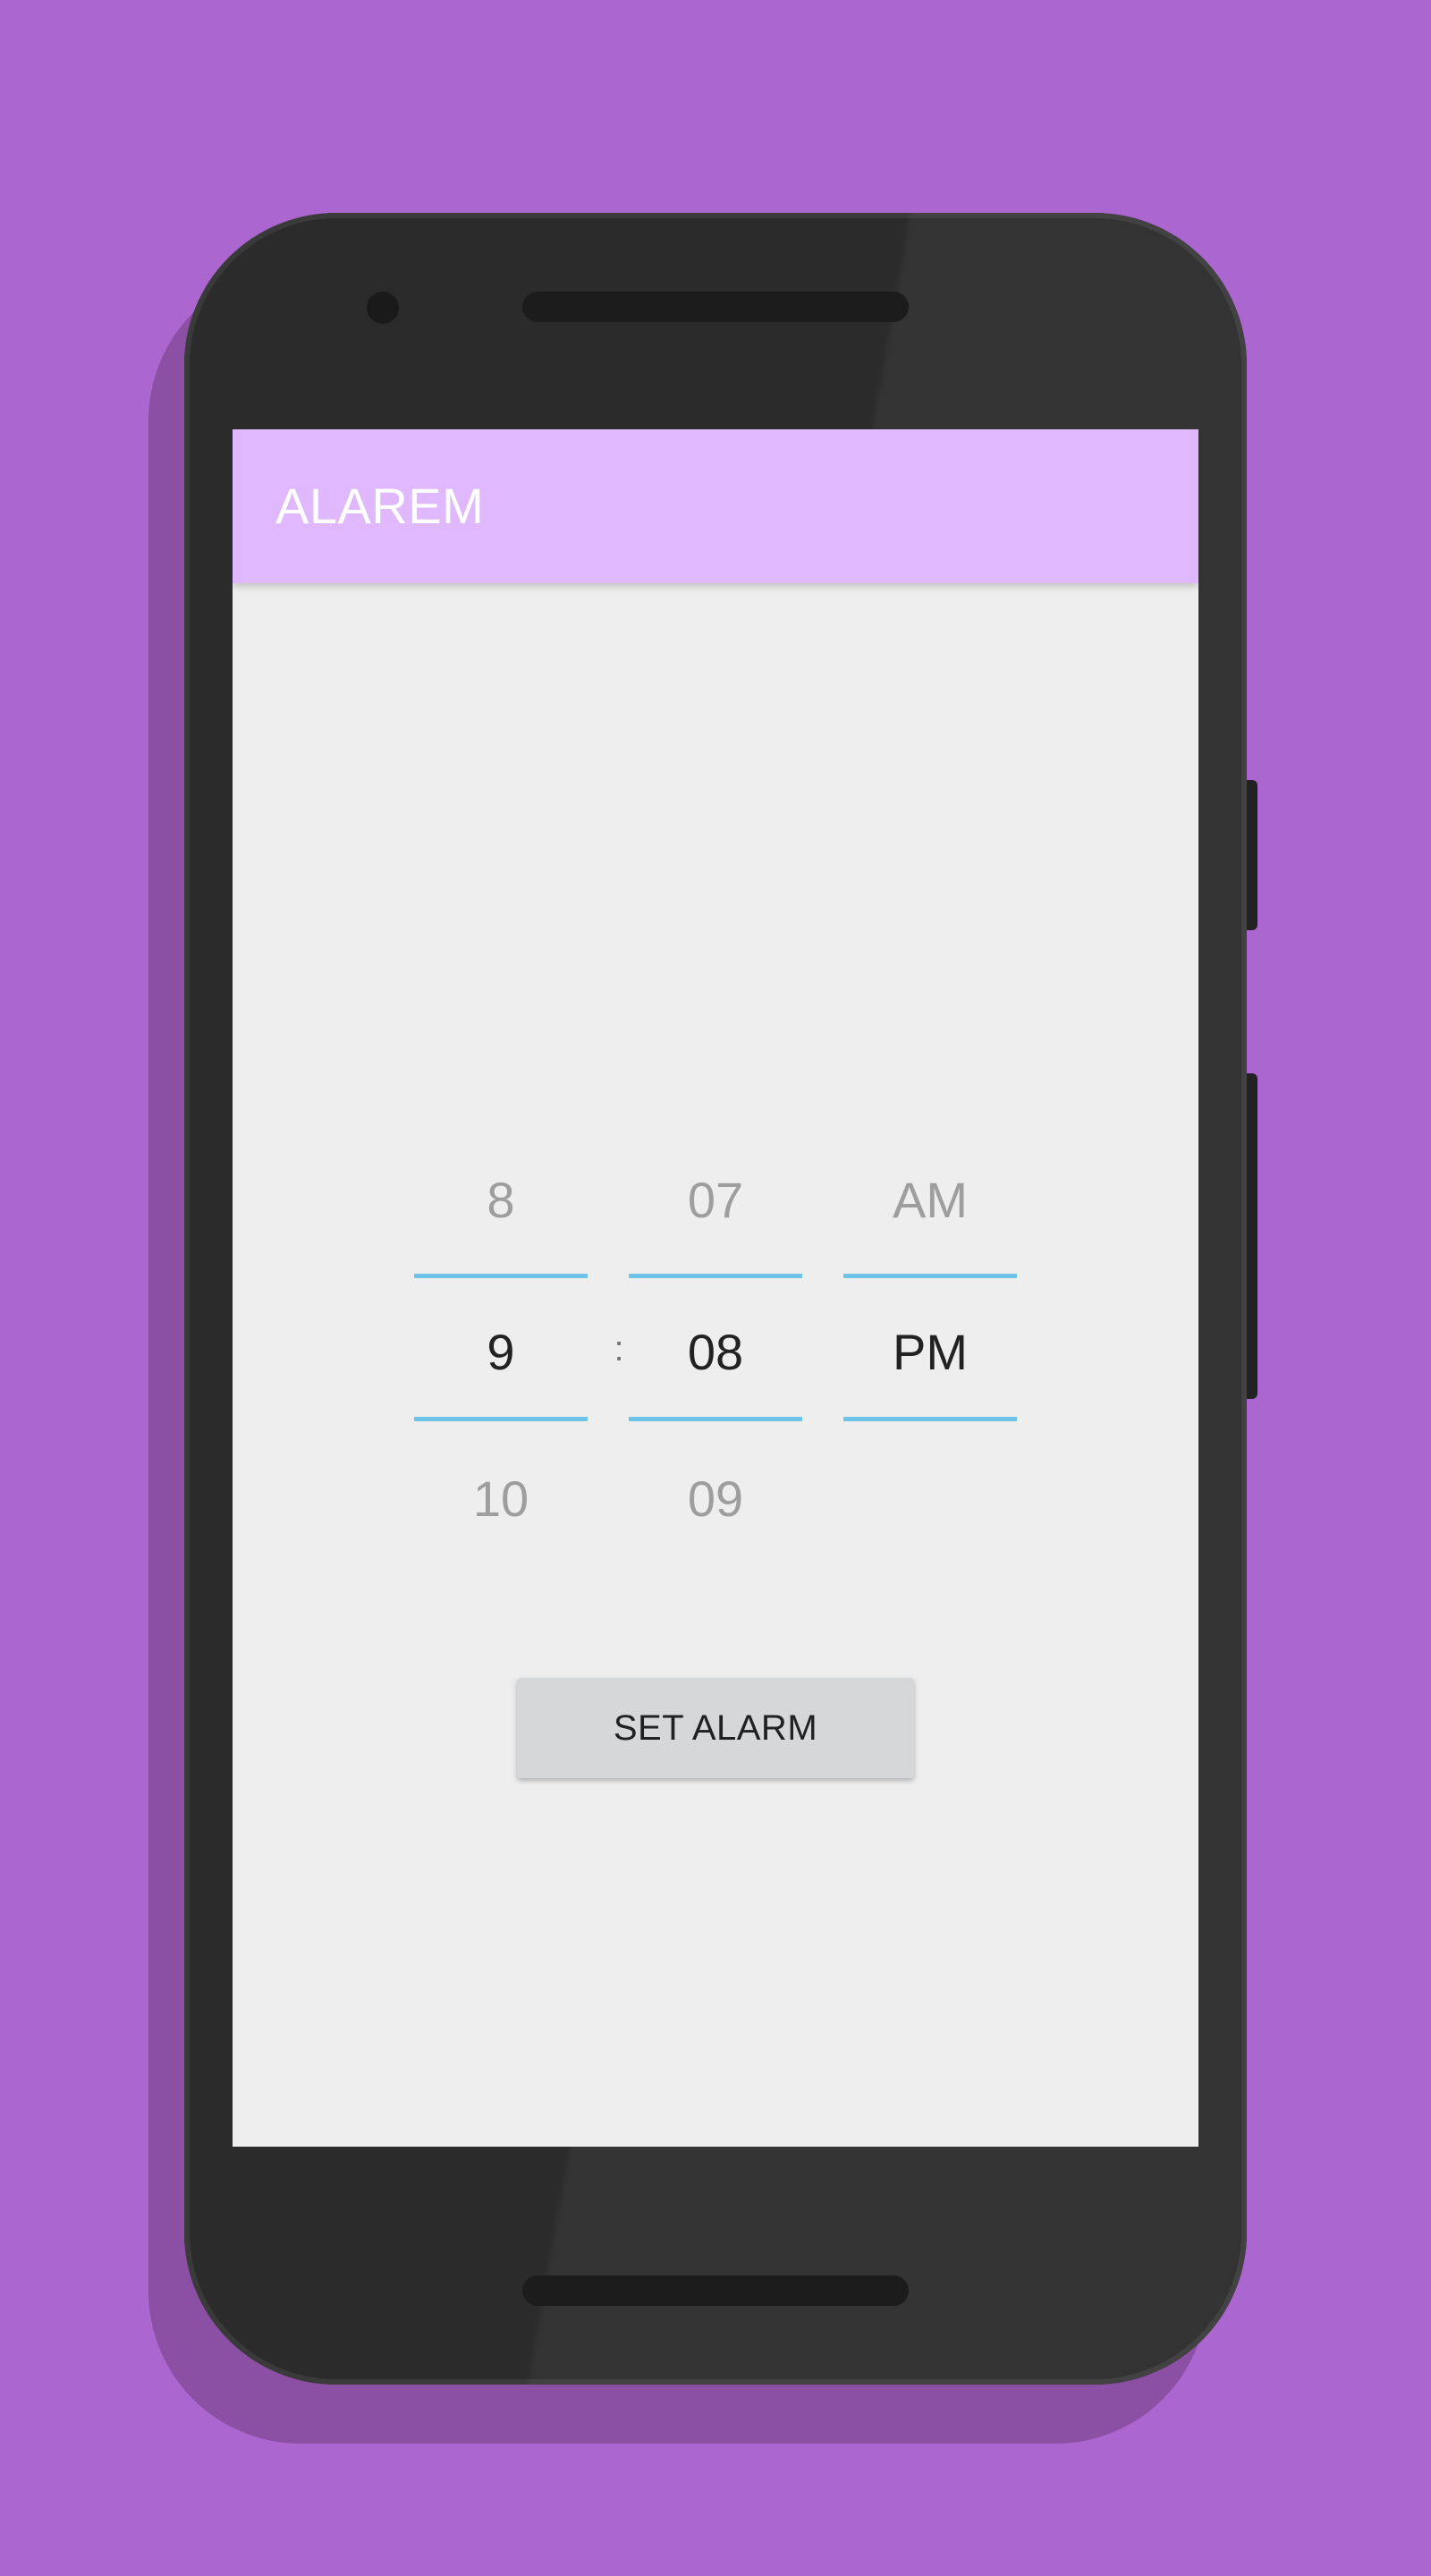 The image size is (1431, 2576). I want to click on ampm-divider-top, so click(930, 1276).